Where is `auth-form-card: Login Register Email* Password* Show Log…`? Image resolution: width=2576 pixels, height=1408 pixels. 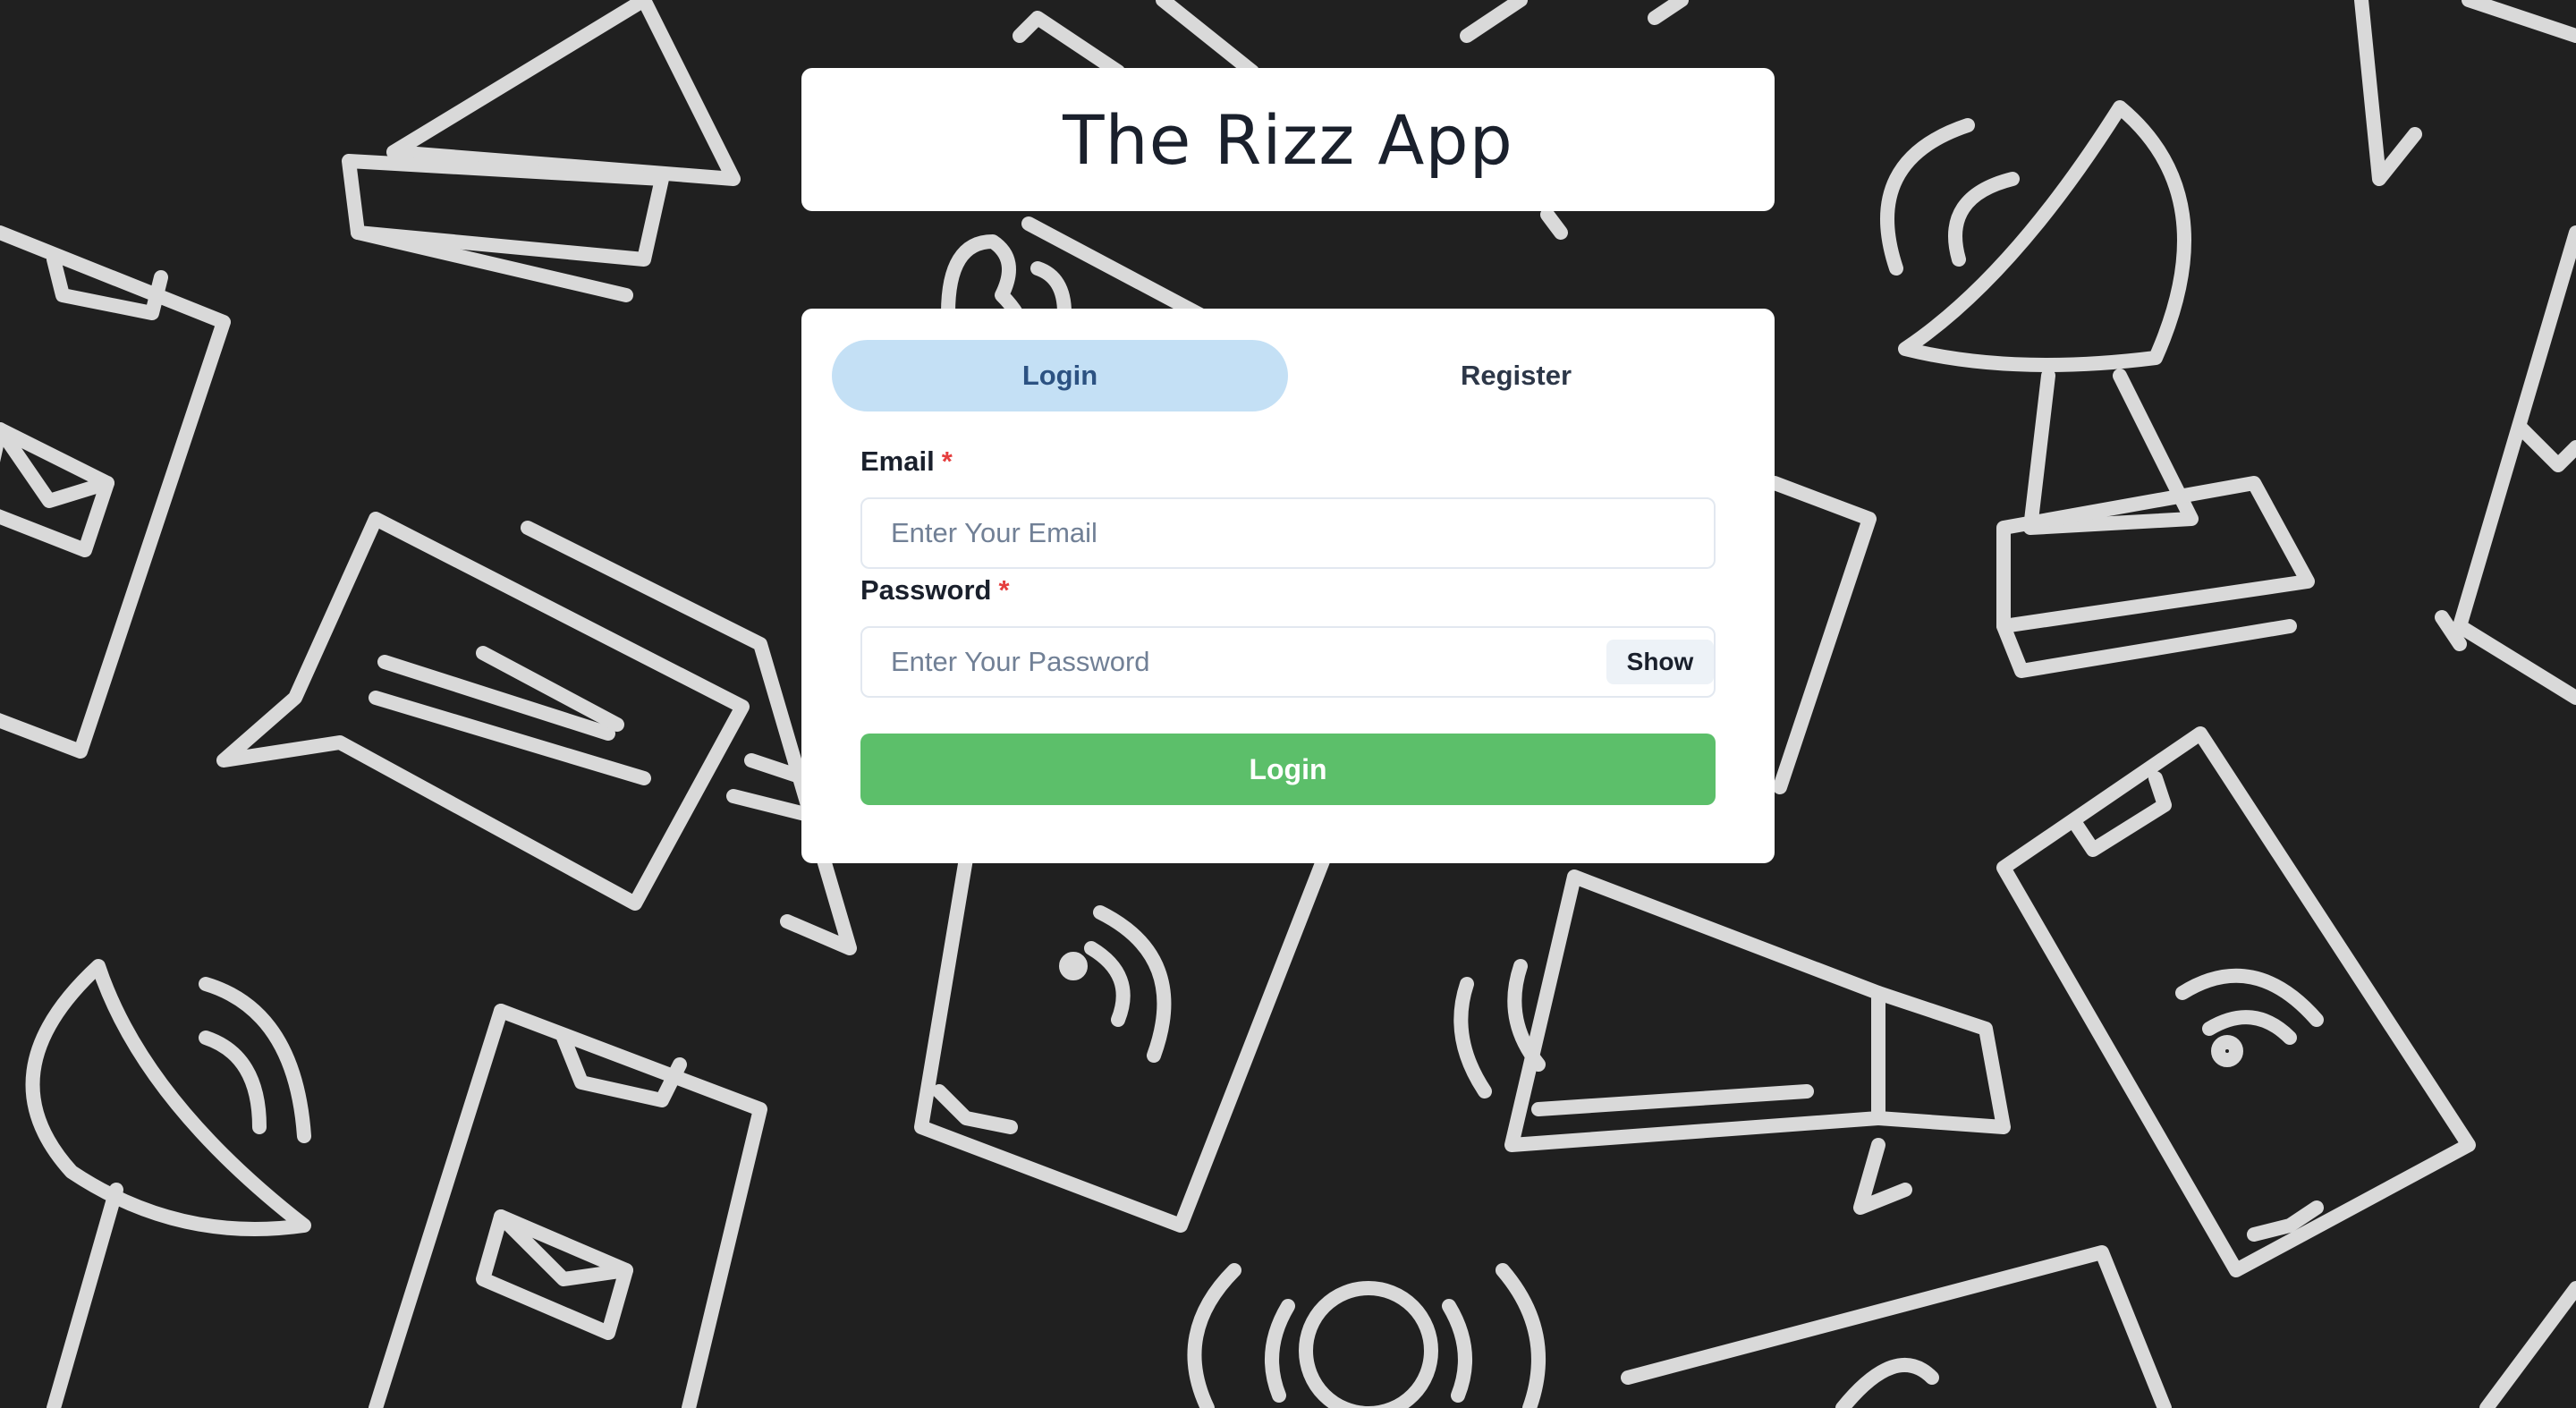
auth-form-card: Login Register Email* Password* Show Log… is located at coordinates (1288, 586).